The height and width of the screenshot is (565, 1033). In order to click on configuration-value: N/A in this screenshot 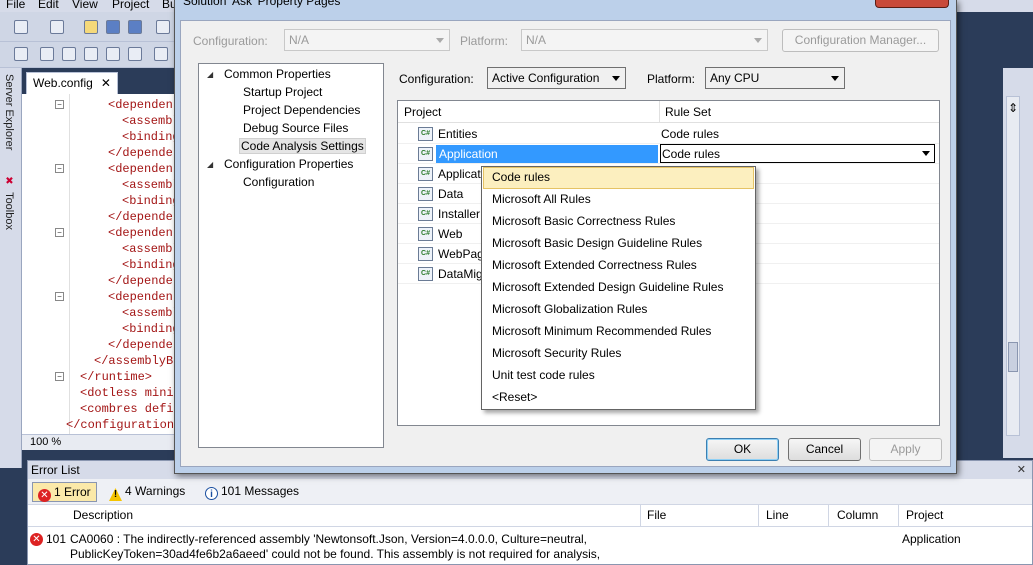, I will do `click(299, 40)`.